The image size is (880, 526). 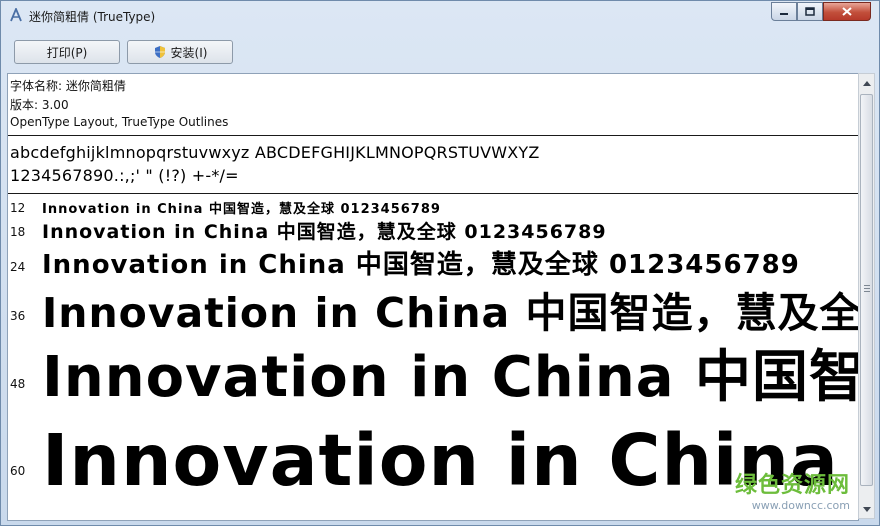 I want to click on install-button: 安装(I), so click(x=180, y=52).